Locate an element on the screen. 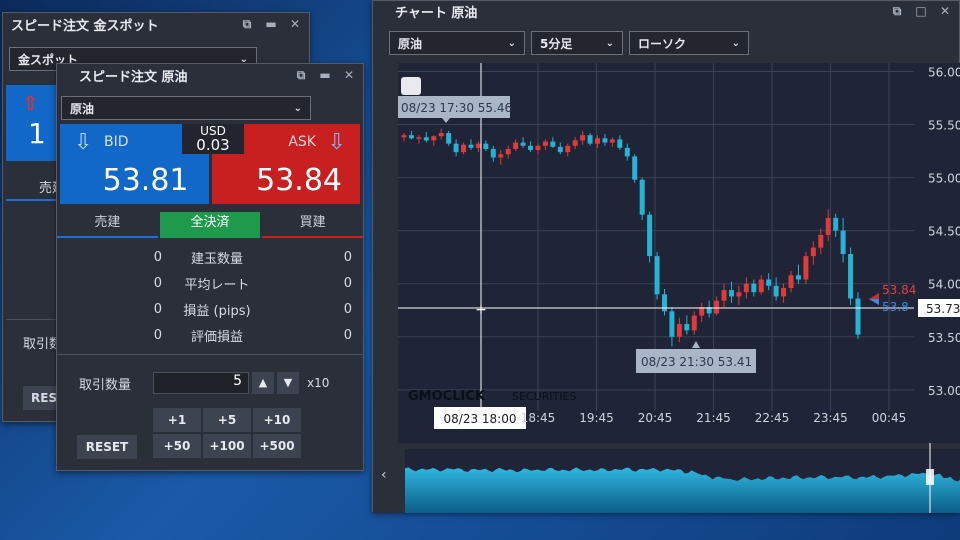  chart-window-titlebar: チャート 原油 ⧉ □ ✕ is located at coordinates (666, 11).